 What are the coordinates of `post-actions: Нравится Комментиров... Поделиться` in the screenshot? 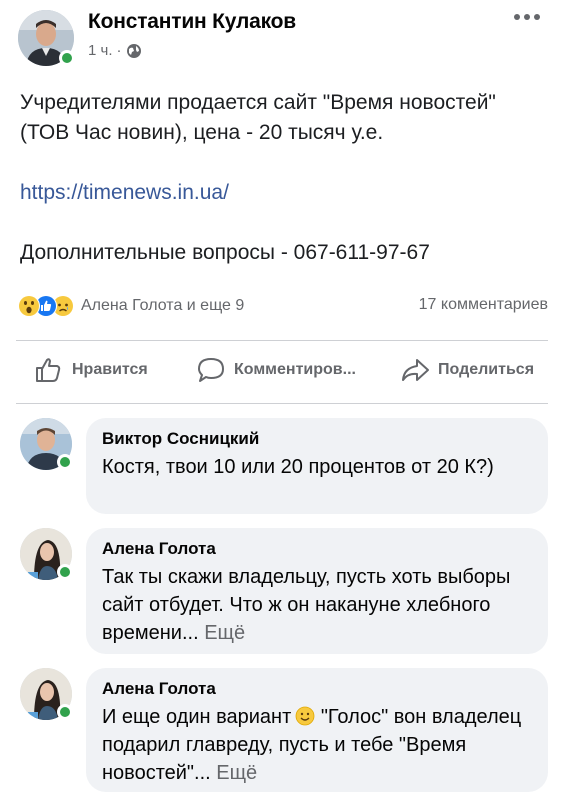 It's located at (280, 372).